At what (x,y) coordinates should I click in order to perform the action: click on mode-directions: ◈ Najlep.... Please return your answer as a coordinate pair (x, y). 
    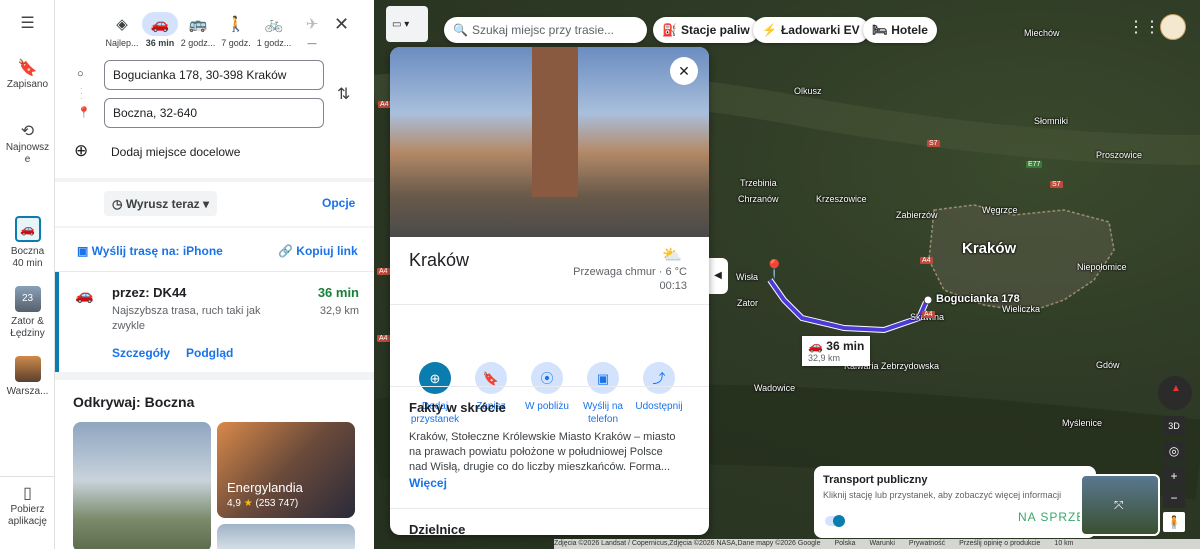
    Looking at the image, I should click on (122, 30).